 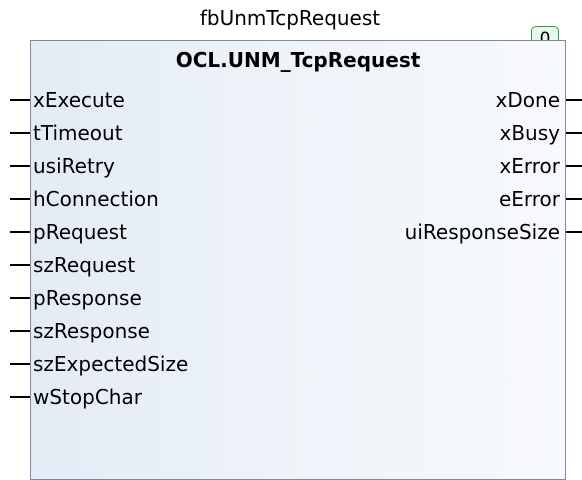 I want to click on input-pin-usiretry: usiRetry, so click(x=130, y=166).